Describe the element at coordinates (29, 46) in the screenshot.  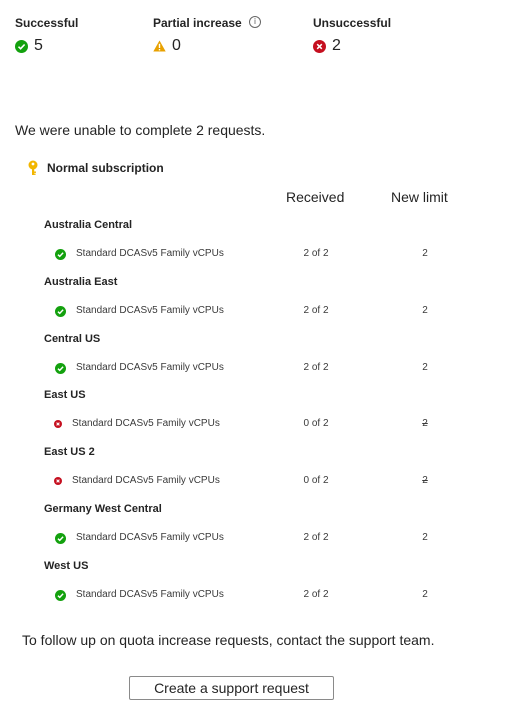
I see `successful-count: 5` at that location.